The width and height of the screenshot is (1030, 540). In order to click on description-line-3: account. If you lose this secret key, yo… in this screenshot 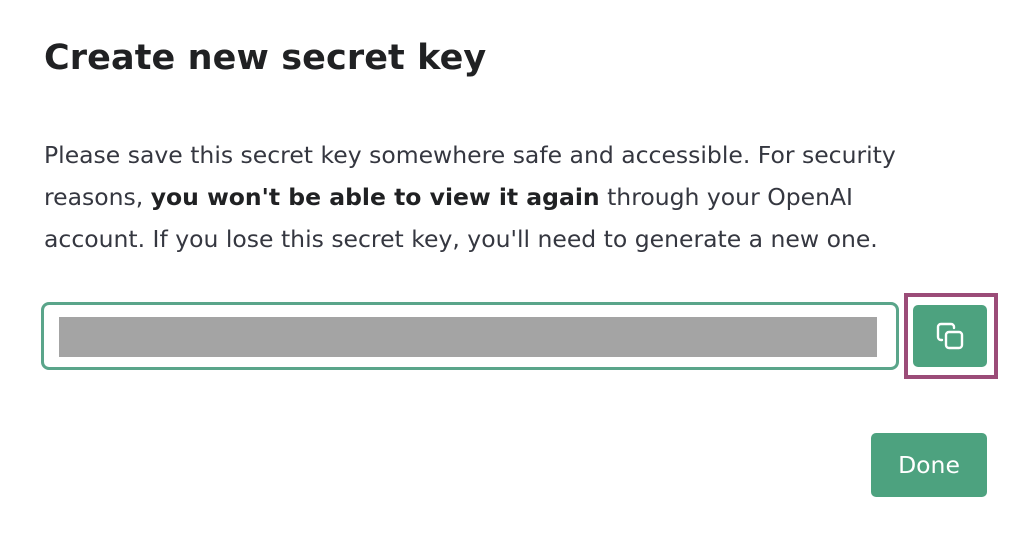, I will do `click(461, 239)`.